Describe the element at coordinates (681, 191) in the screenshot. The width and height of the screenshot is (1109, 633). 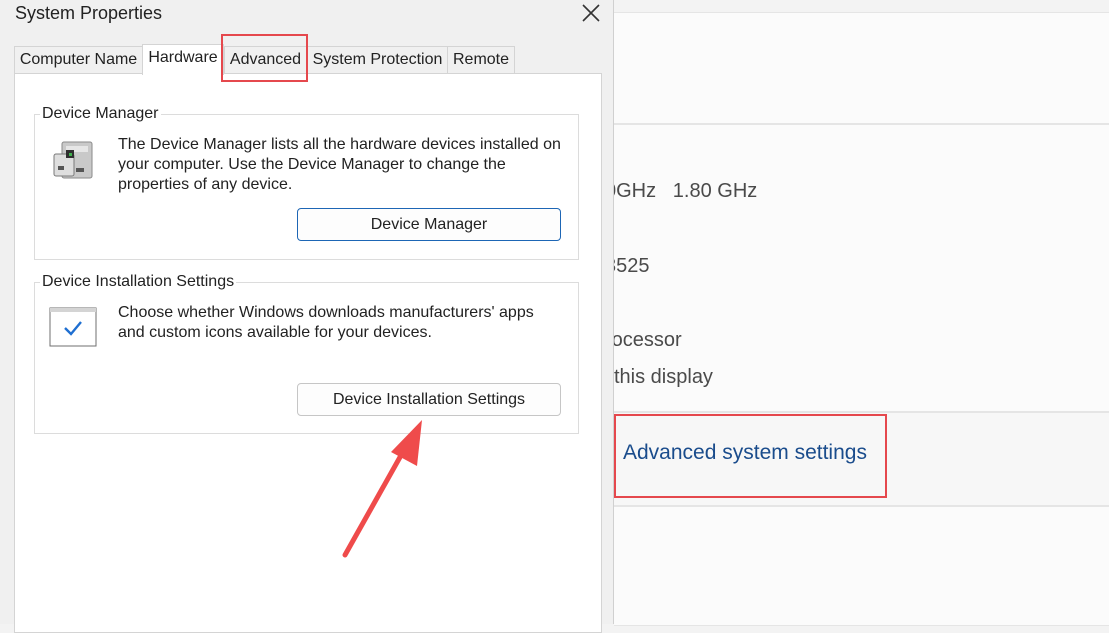
I see `processor-speed-text: 0GHz 1.80 GHz` at that location.